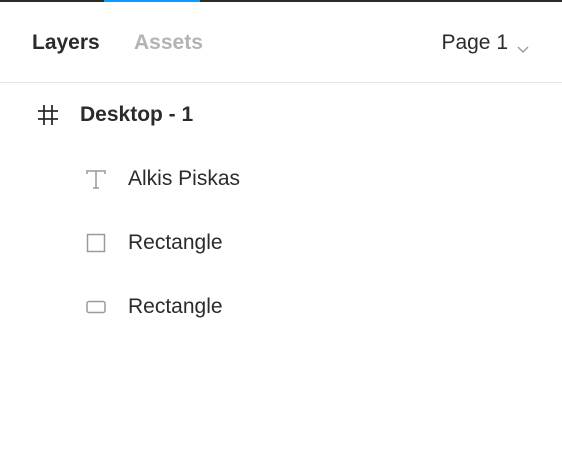 The width and height of the screenshot is (562, 474). I want to click on layer-row-alkis-piskas: Alkis Piskas, so click(281, 179).